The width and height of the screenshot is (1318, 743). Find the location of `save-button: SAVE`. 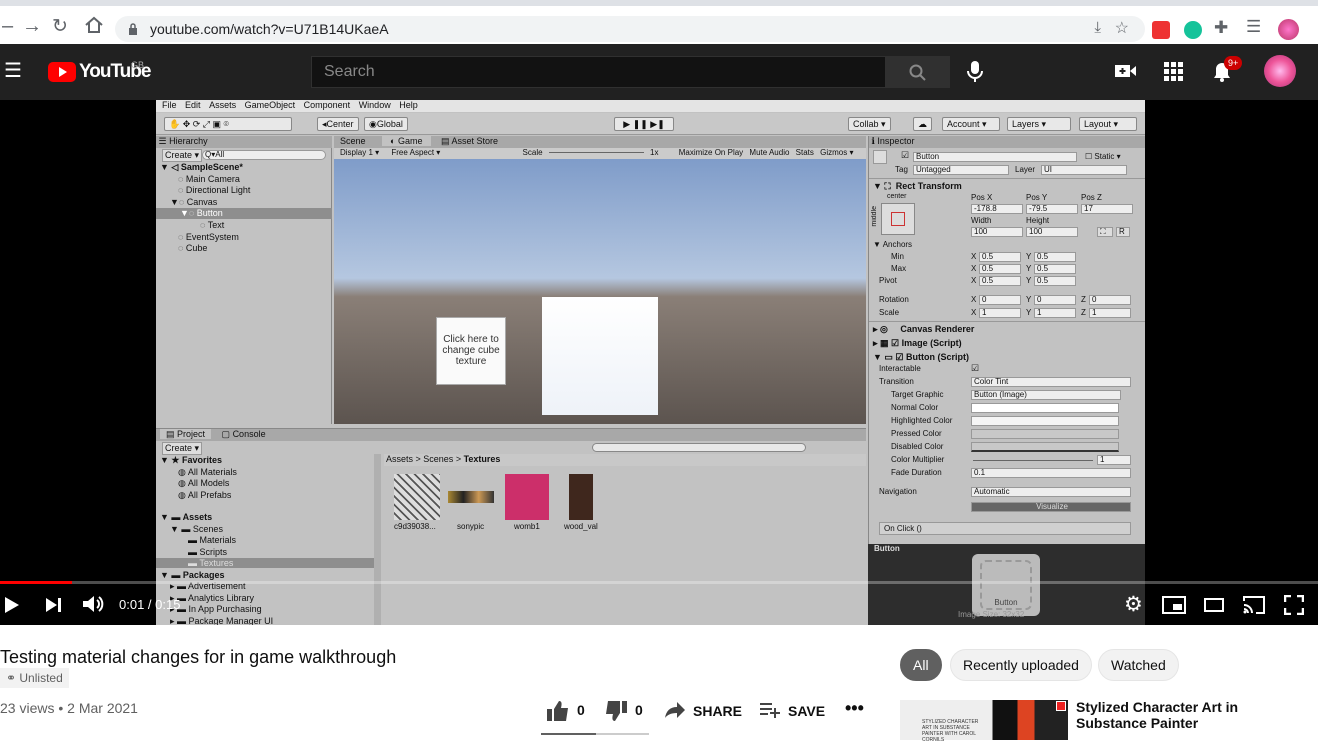

save-button: SAVE is located at coordinates (806, 711).